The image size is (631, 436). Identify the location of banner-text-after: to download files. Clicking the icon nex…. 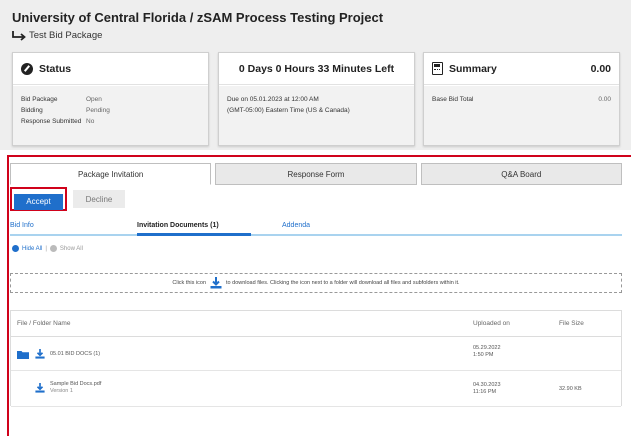
(343, 283).